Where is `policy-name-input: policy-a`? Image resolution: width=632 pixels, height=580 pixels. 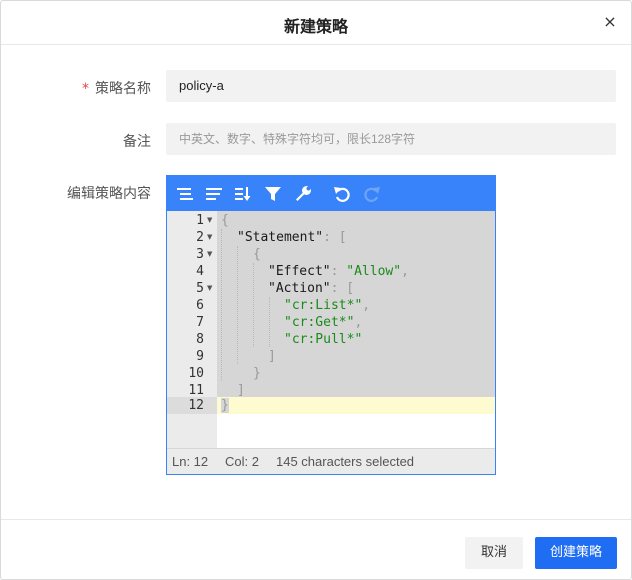 policy-name-input: policy-a is located at coordinates (391, 86).